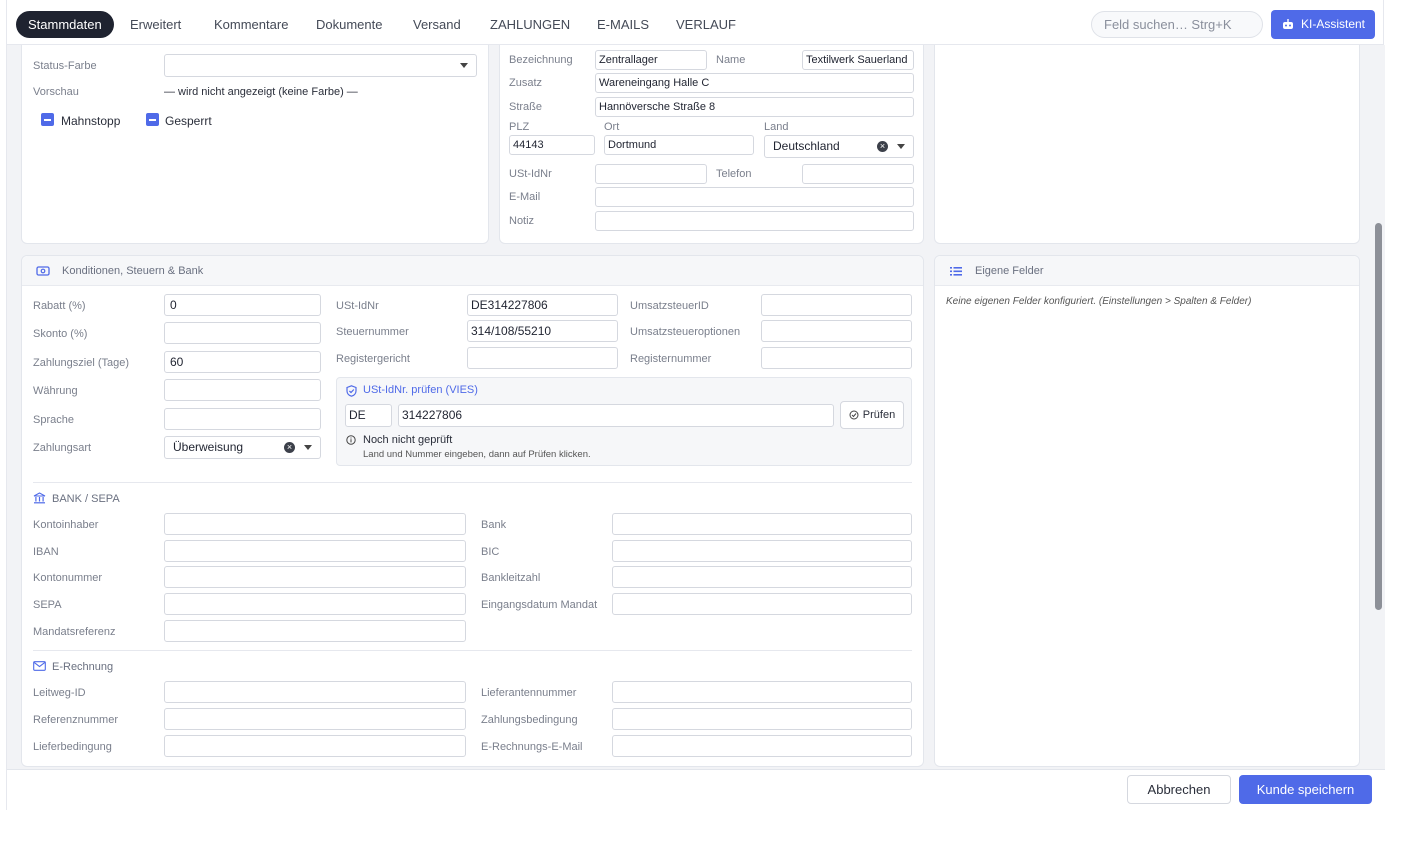  I want to click on ustid-label: USt-IdNr, so click(357, 306).